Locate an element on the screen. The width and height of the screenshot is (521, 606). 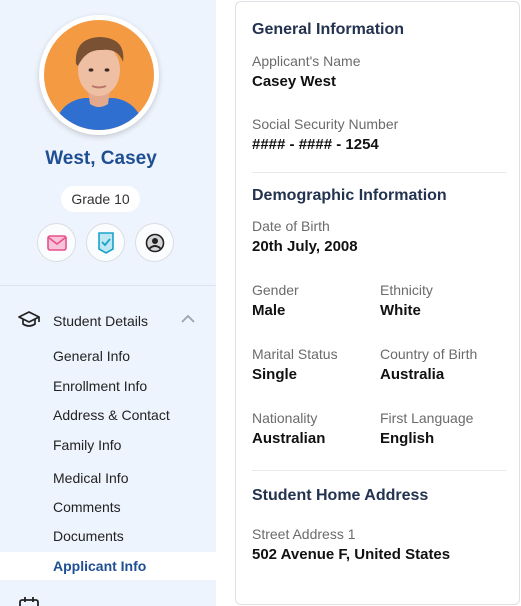
ethnicity-value: White is located at coordinates (400, 310).